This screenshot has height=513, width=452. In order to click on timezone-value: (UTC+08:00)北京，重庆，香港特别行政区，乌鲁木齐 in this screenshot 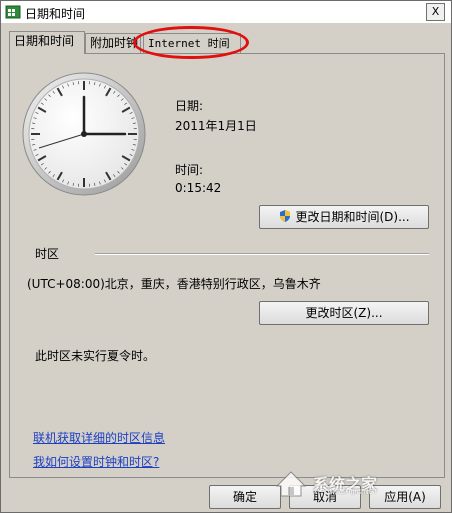, I will do `click(174, 284)`.